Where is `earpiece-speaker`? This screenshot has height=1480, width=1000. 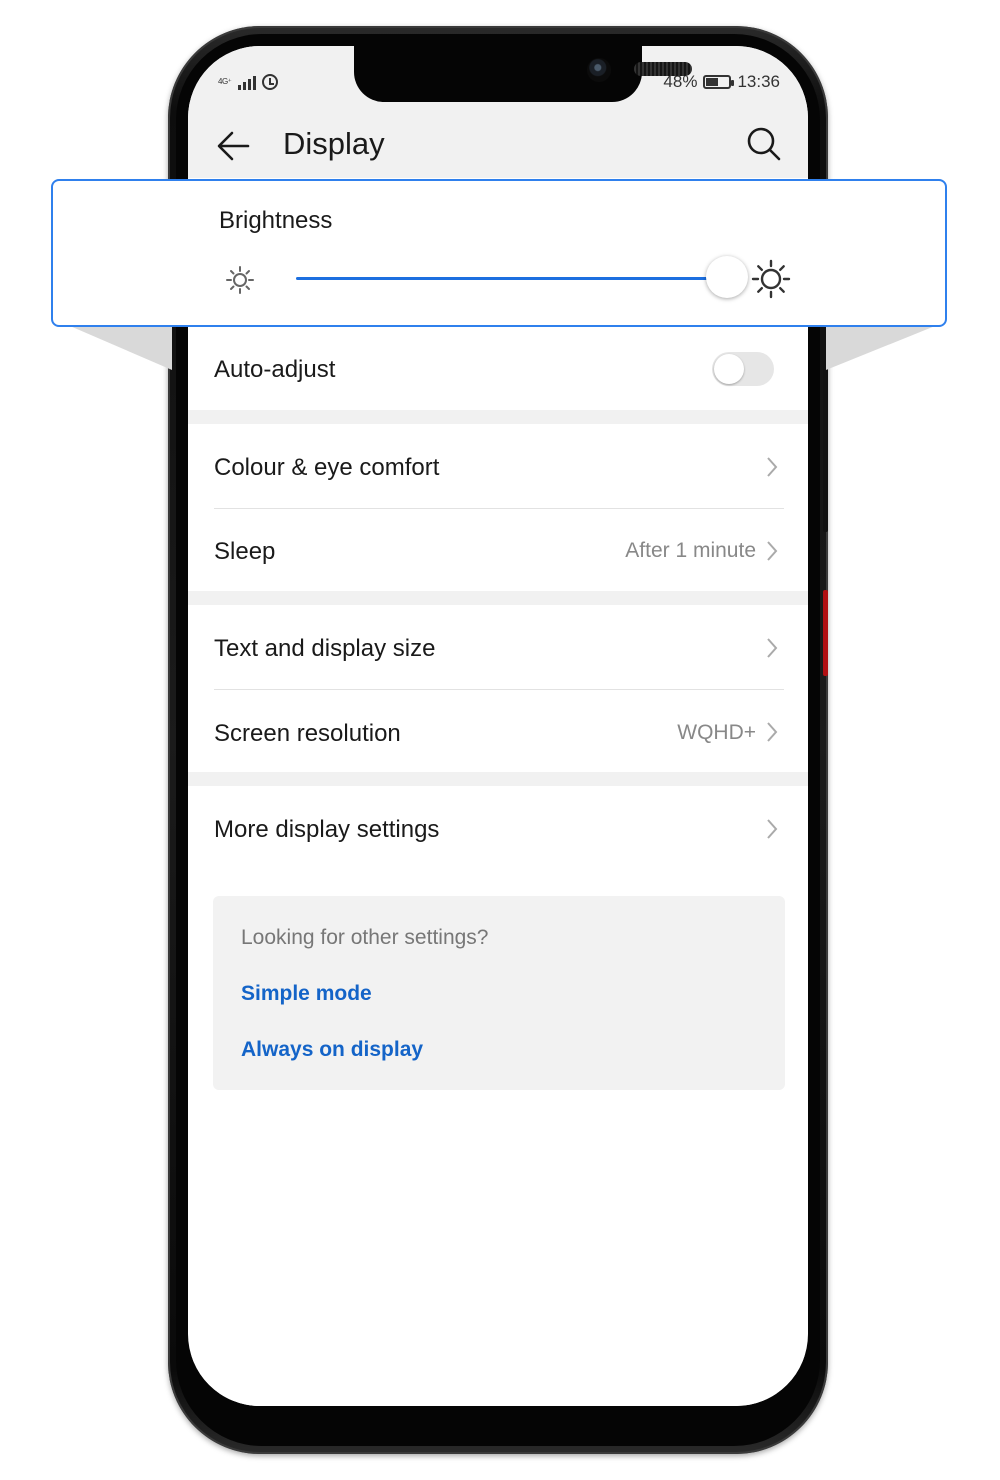 earpiece-speaker is located at coordinates (663, 69).